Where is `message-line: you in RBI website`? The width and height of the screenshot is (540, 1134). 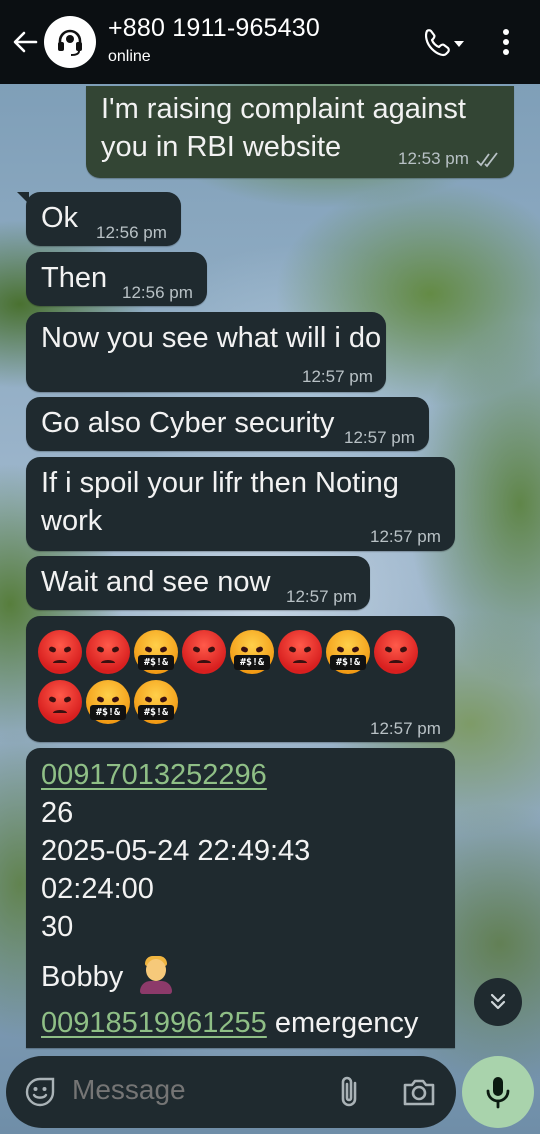
message-line: you in RBI website is located at coordinates (221, 147).